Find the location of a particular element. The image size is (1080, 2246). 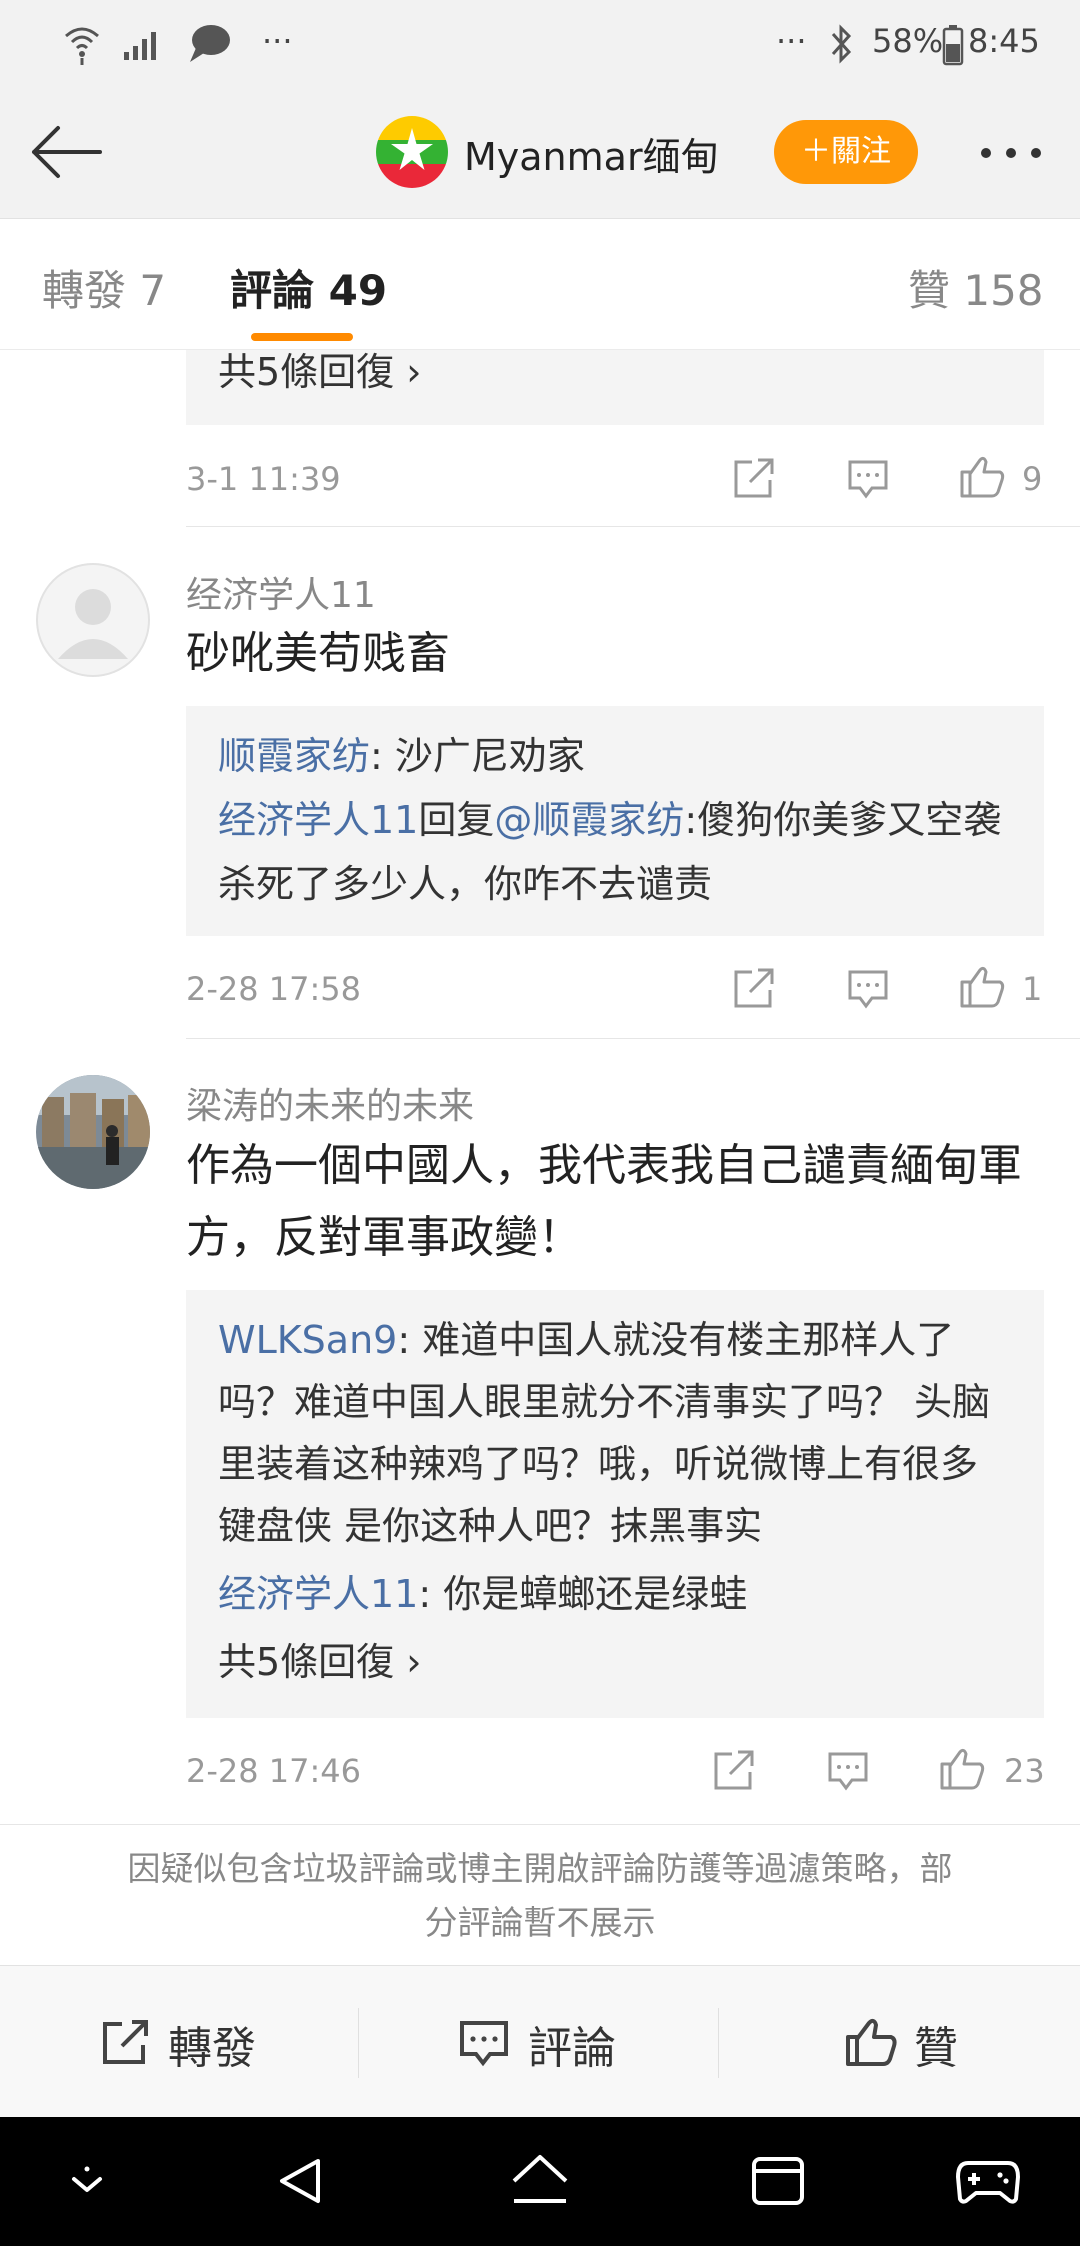

myanmar-flag-avatar is located at coordinates (412, 152).